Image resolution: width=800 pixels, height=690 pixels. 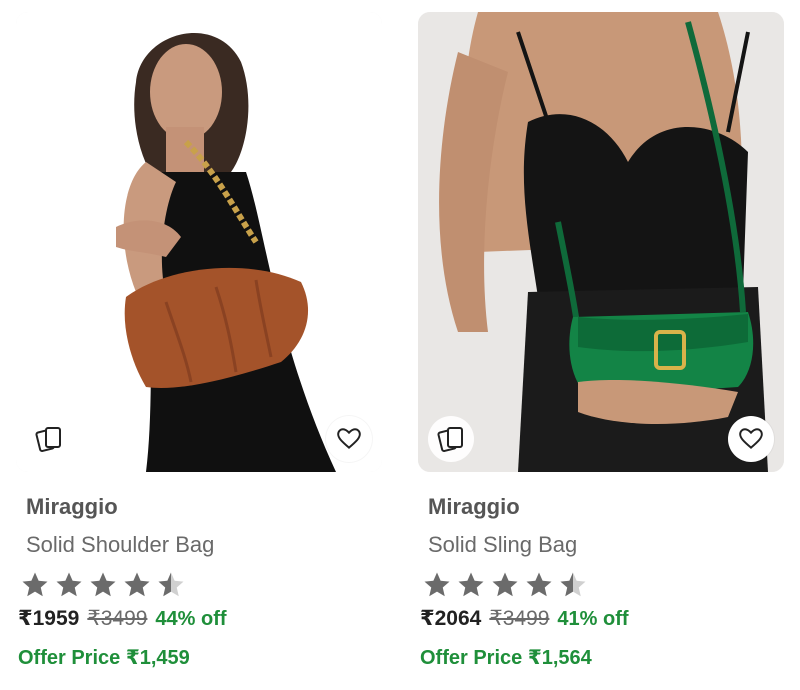 I want to click on selling-price: ₹1959, so click(x=49, y=618).